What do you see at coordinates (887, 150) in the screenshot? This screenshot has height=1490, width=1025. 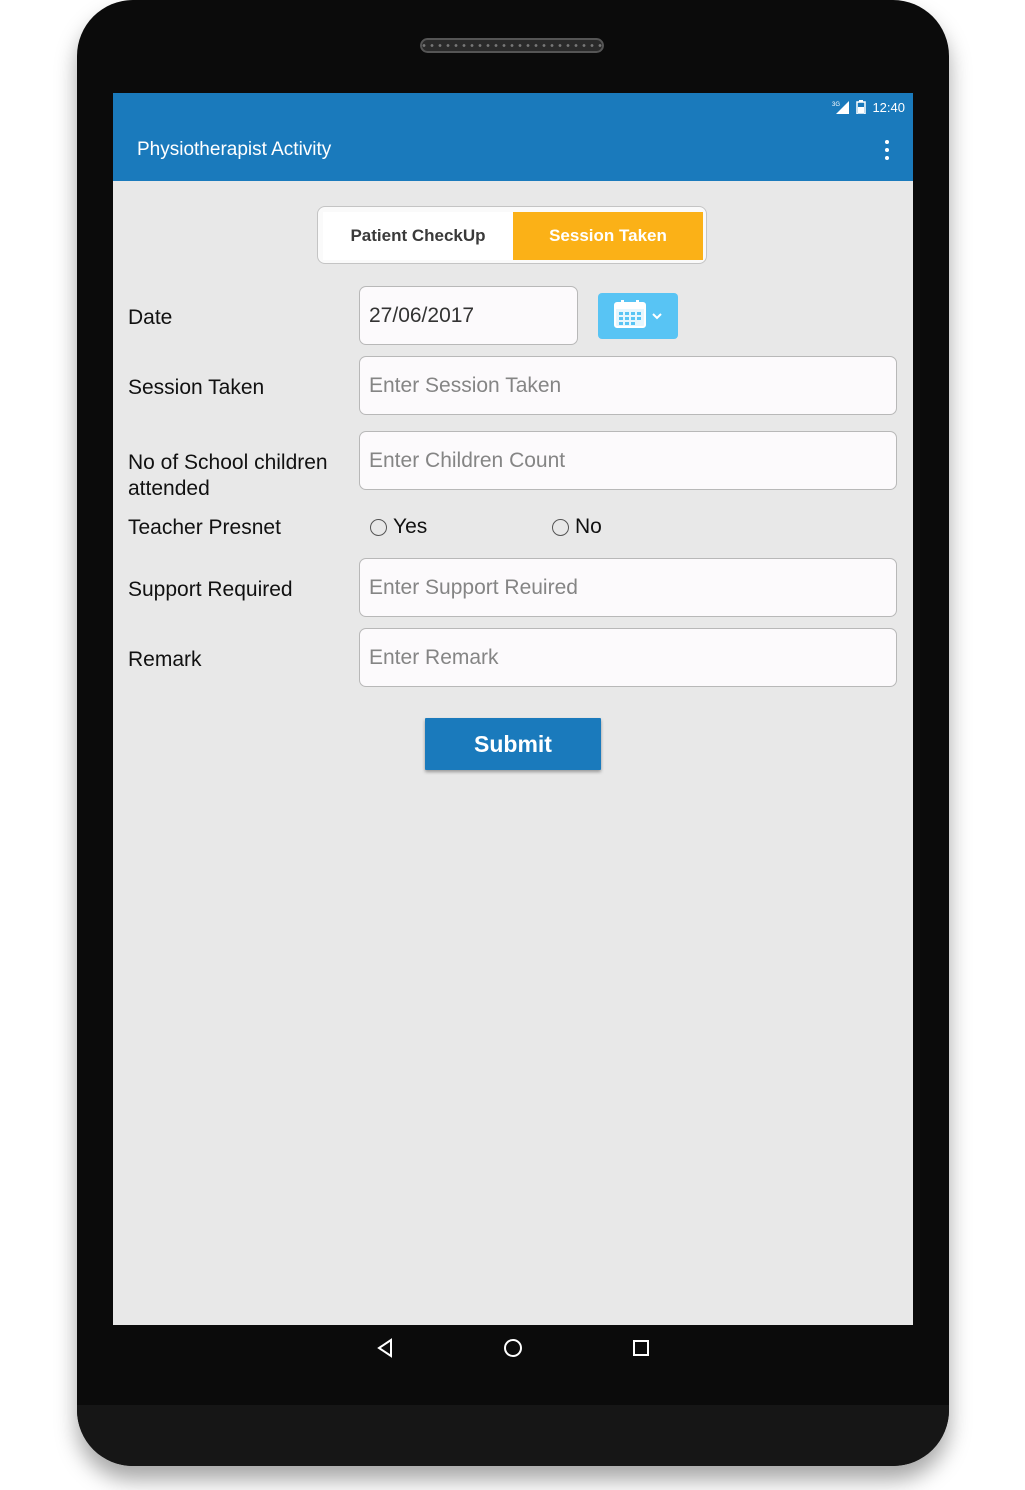 I see `overflow-menu-icon` at bounding box center [887, 150].